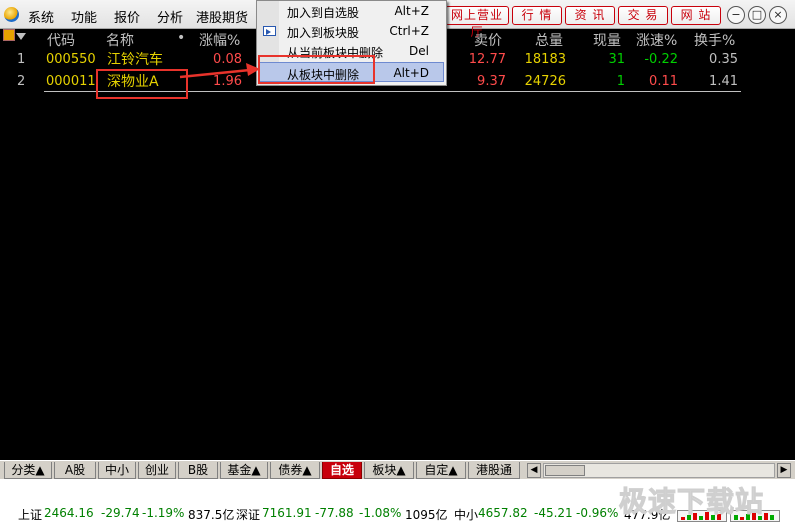 The height and width of the screenshot is (526, 795). Describe the element at coordinates (659, 470) in the screenshot. I see `horizontal-scrollbar` at that location.